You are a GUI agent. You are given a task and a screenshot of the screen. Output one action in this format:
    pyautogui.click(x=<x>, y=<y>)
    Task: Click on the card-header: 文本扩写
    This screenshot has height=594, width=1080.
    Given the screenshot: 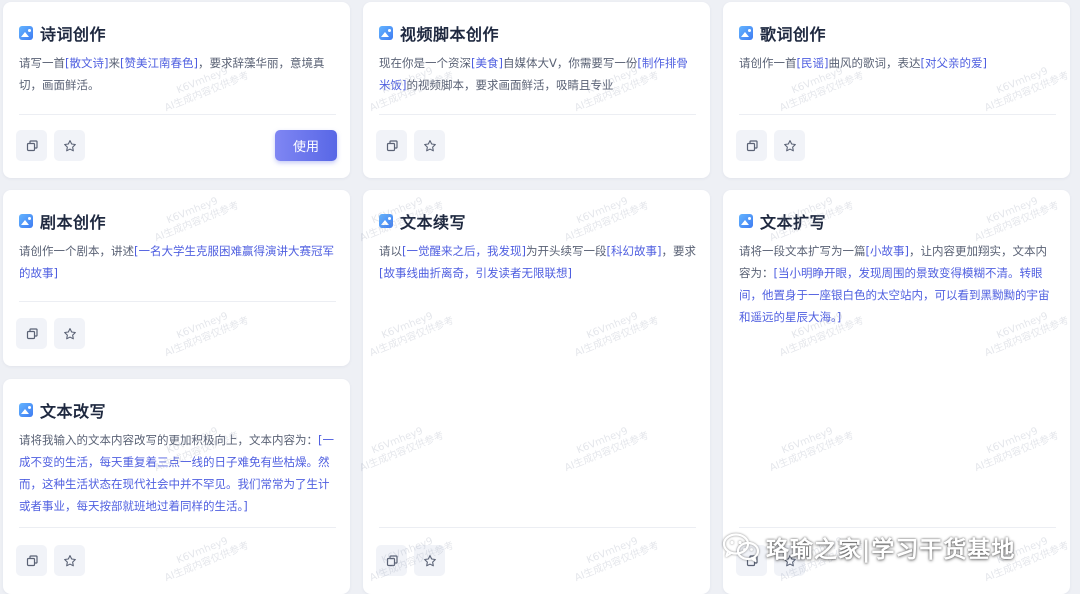 What is the action you would take?
    pyautogui.click(x=782, y=221)
    